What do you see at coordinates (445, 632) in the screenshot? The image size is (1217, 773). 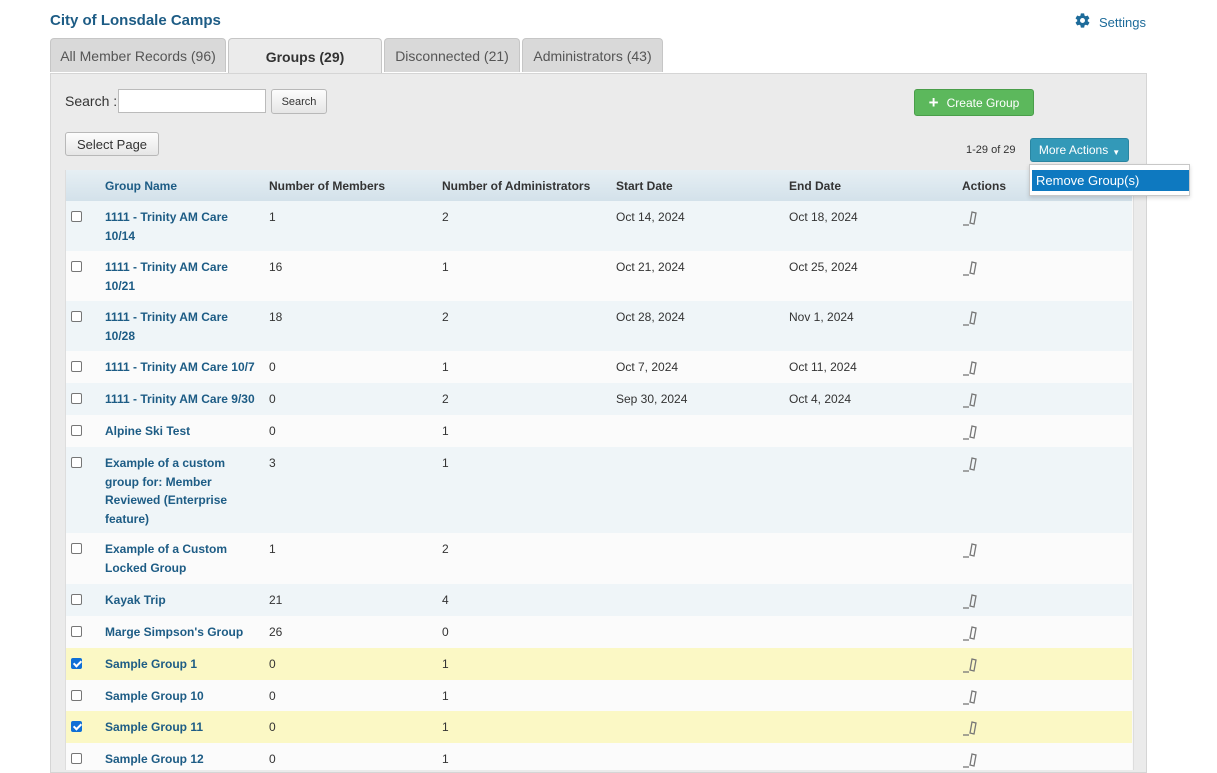 I see `admins-count: 0` at bounding box center [445, 632].